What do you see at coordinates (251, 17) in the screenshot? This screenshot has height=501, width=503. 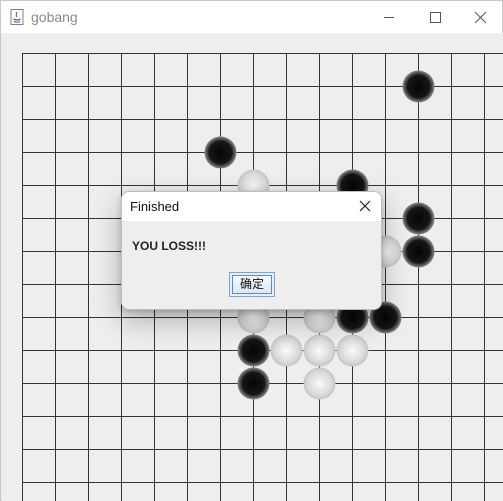 I see `title-bar: gobang` at bounding box center [251, 17].